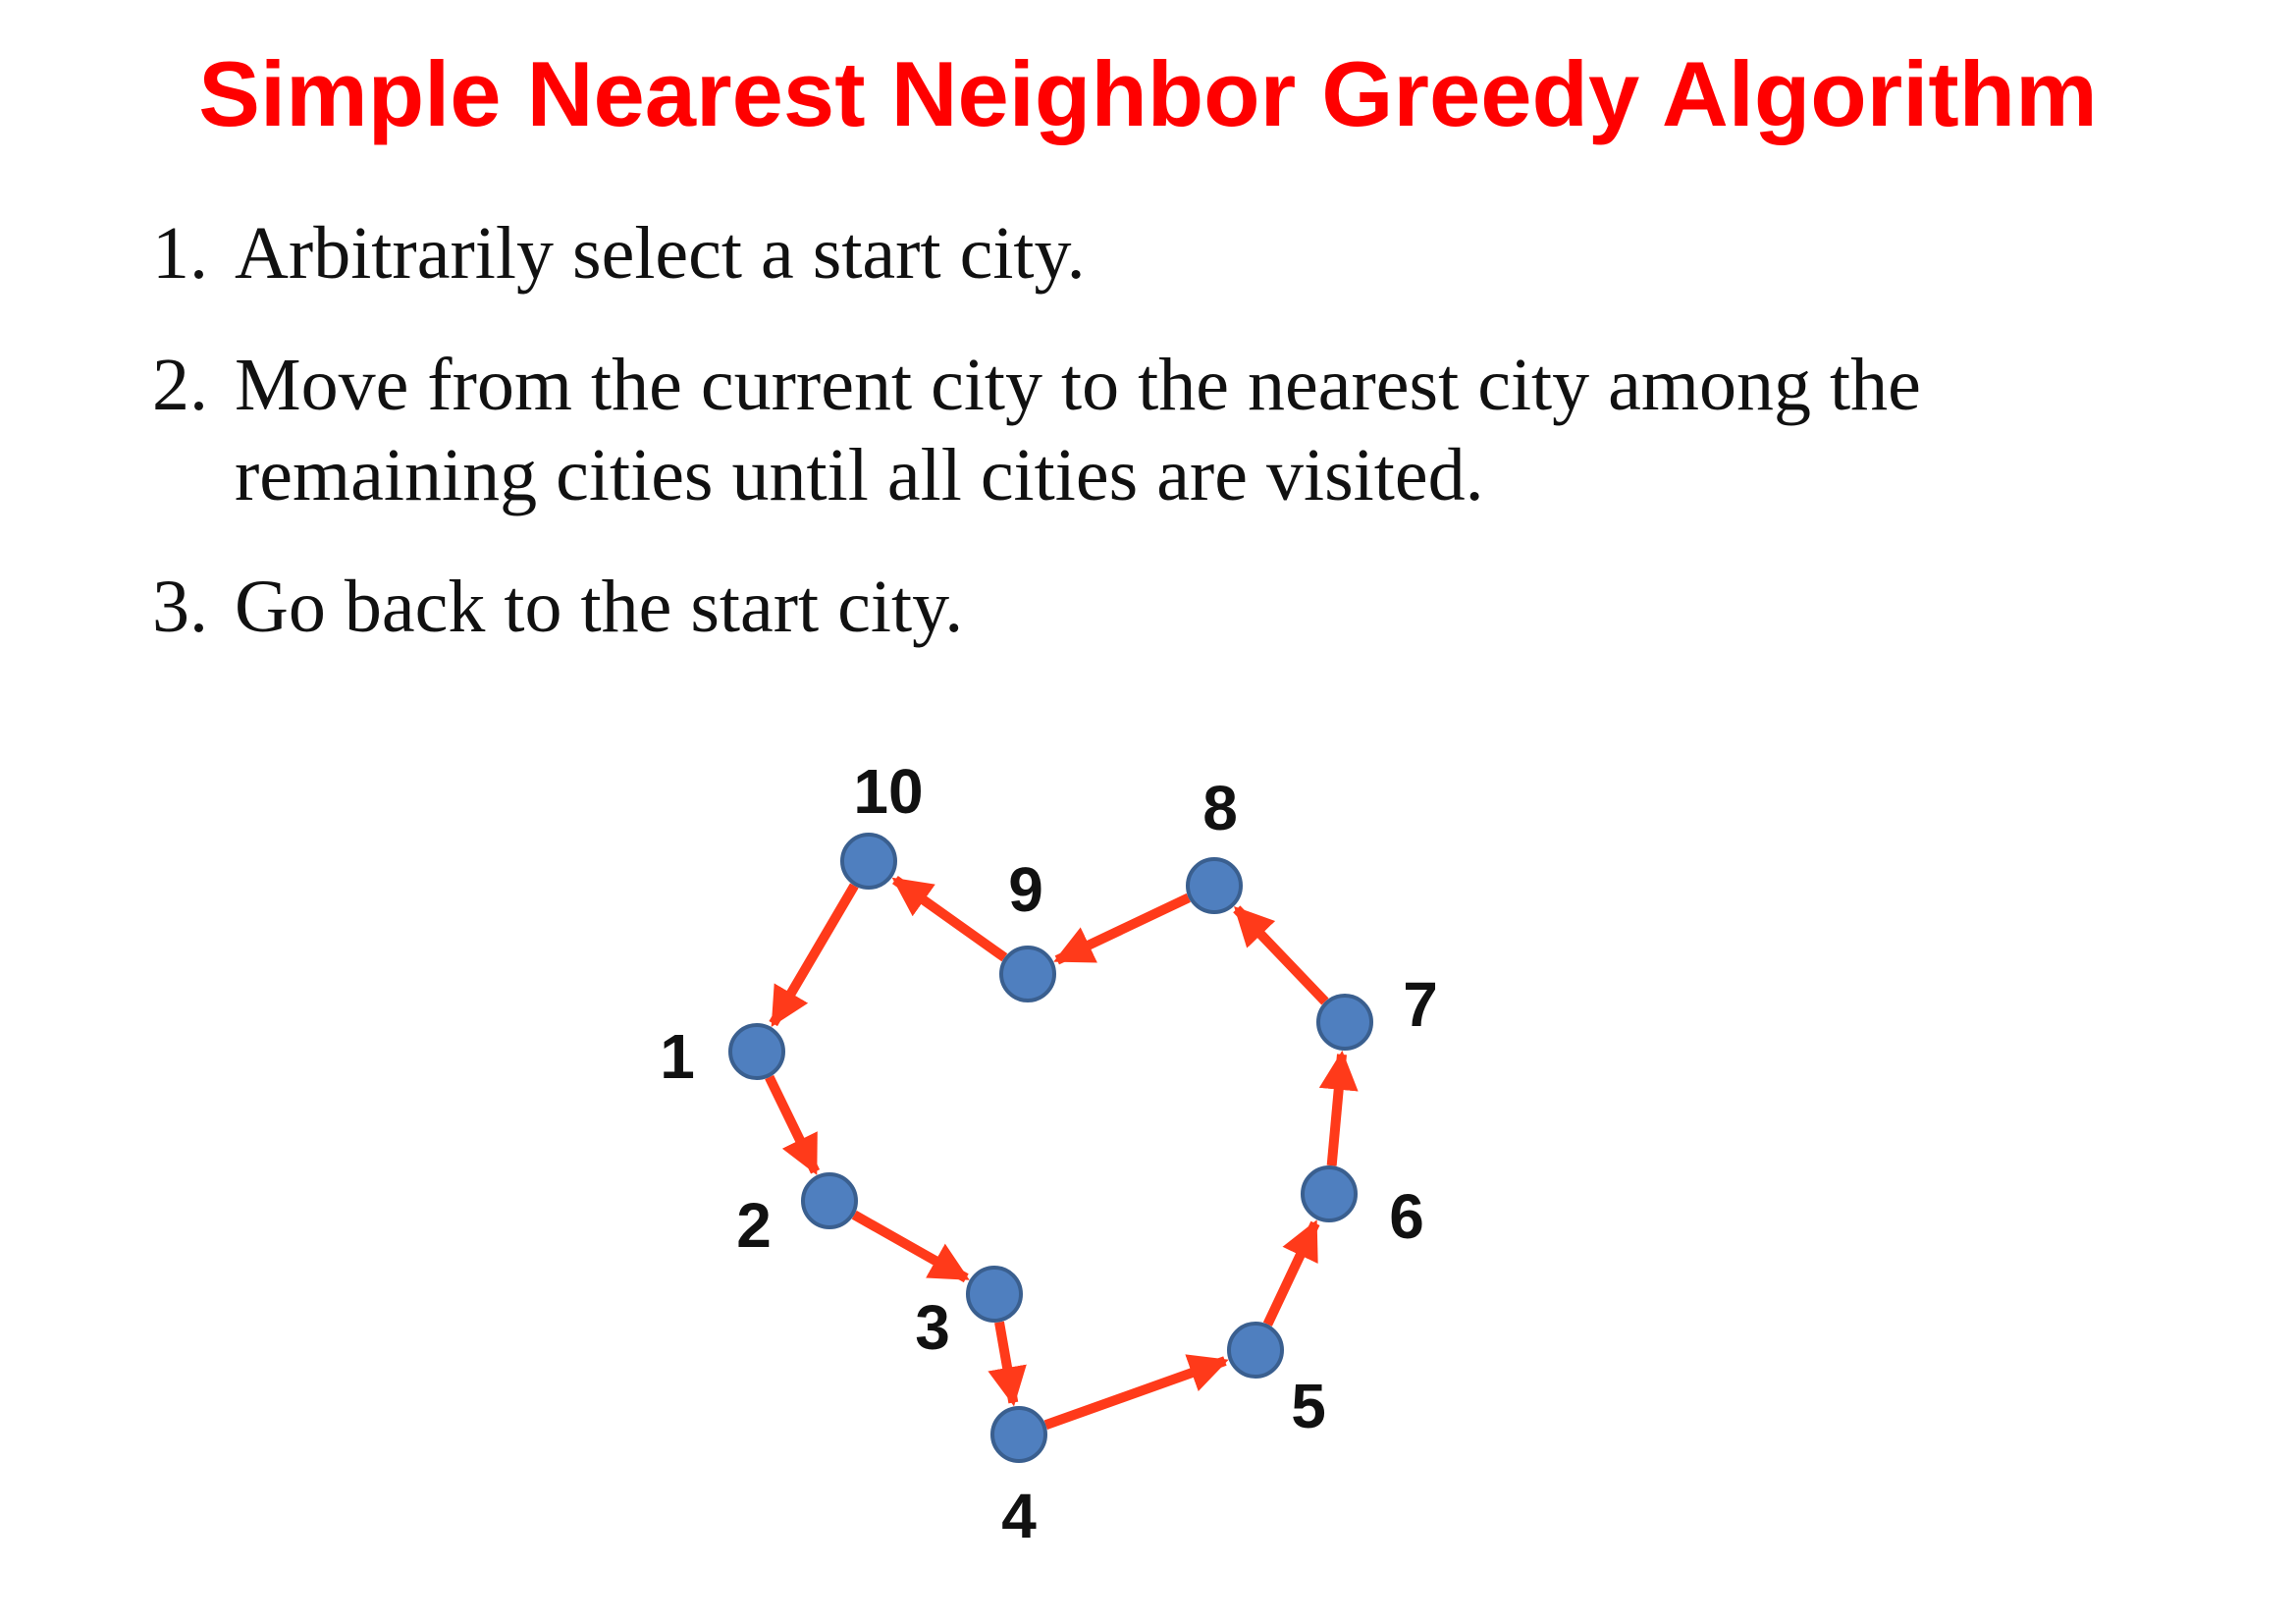 The height and width of the screenshot is (1624, 2296). Describe the element at coordinates (1406, 1216) in the screenshot. I see `city-label-6: 6` at that location.